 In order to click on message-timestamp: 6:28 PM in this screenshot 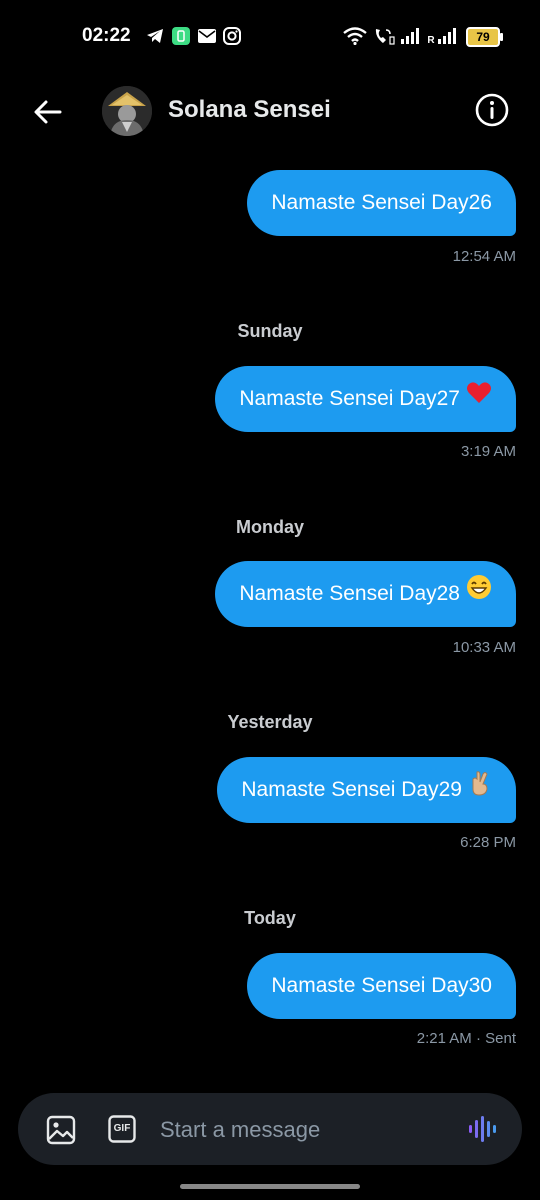, I will do `click(488, 842)`.